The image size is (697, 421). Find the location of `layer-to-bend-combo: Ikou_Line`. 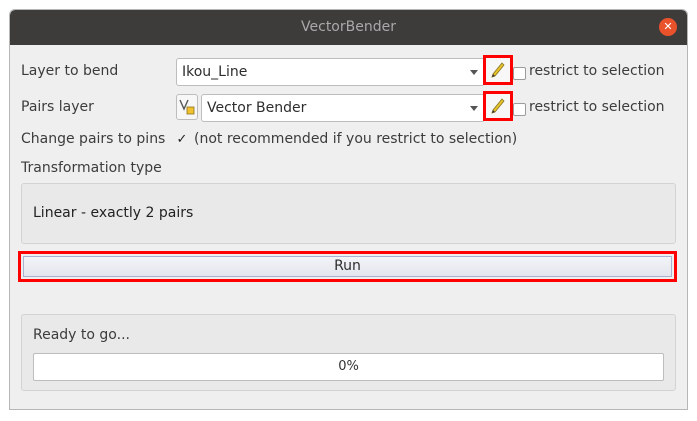

layer-to-bend-combo: Ikou_Line is located at coordinates (330, 72).